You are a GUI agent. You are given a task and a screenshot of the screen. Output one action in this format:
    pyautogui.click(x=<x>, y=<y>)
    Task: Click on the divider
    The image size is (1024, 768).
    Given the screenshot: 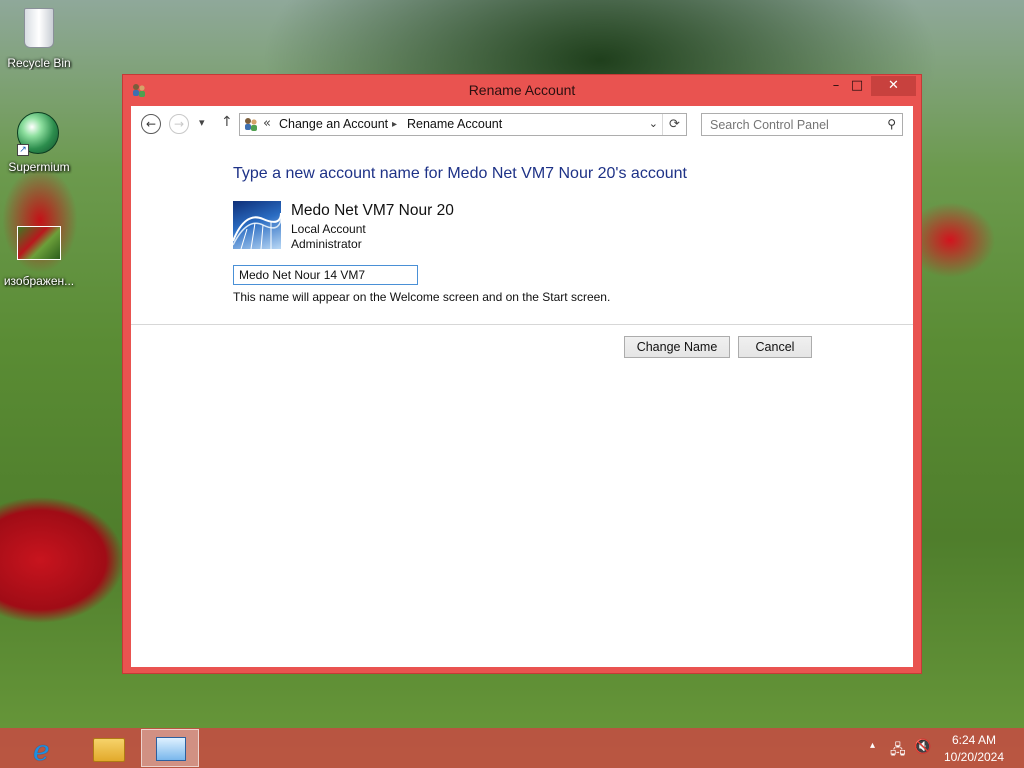 What is the action you would take?
    pyautogui.click(x=522, y=324)
    